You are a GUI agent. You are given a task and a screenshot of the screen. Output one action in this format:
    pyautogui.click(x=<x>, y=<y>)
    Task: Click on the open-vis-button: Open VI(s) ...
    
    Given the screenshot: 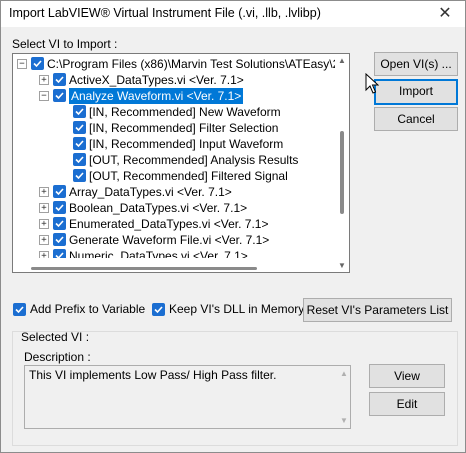 What is the action you would take?
    pyautogui.click(x=416, y=64)
    